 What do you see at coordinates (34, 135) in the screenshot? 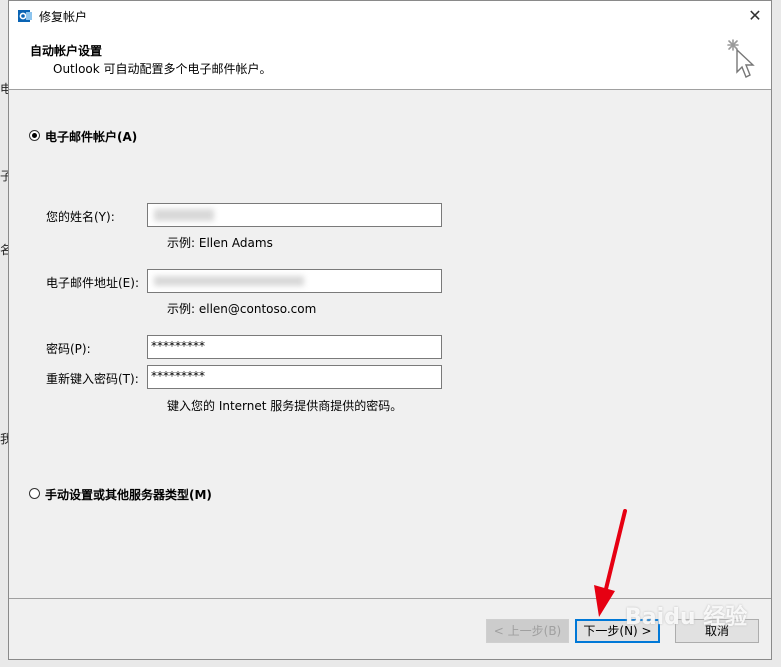
I see `email-account-radio` at bounding box center [34, 135].